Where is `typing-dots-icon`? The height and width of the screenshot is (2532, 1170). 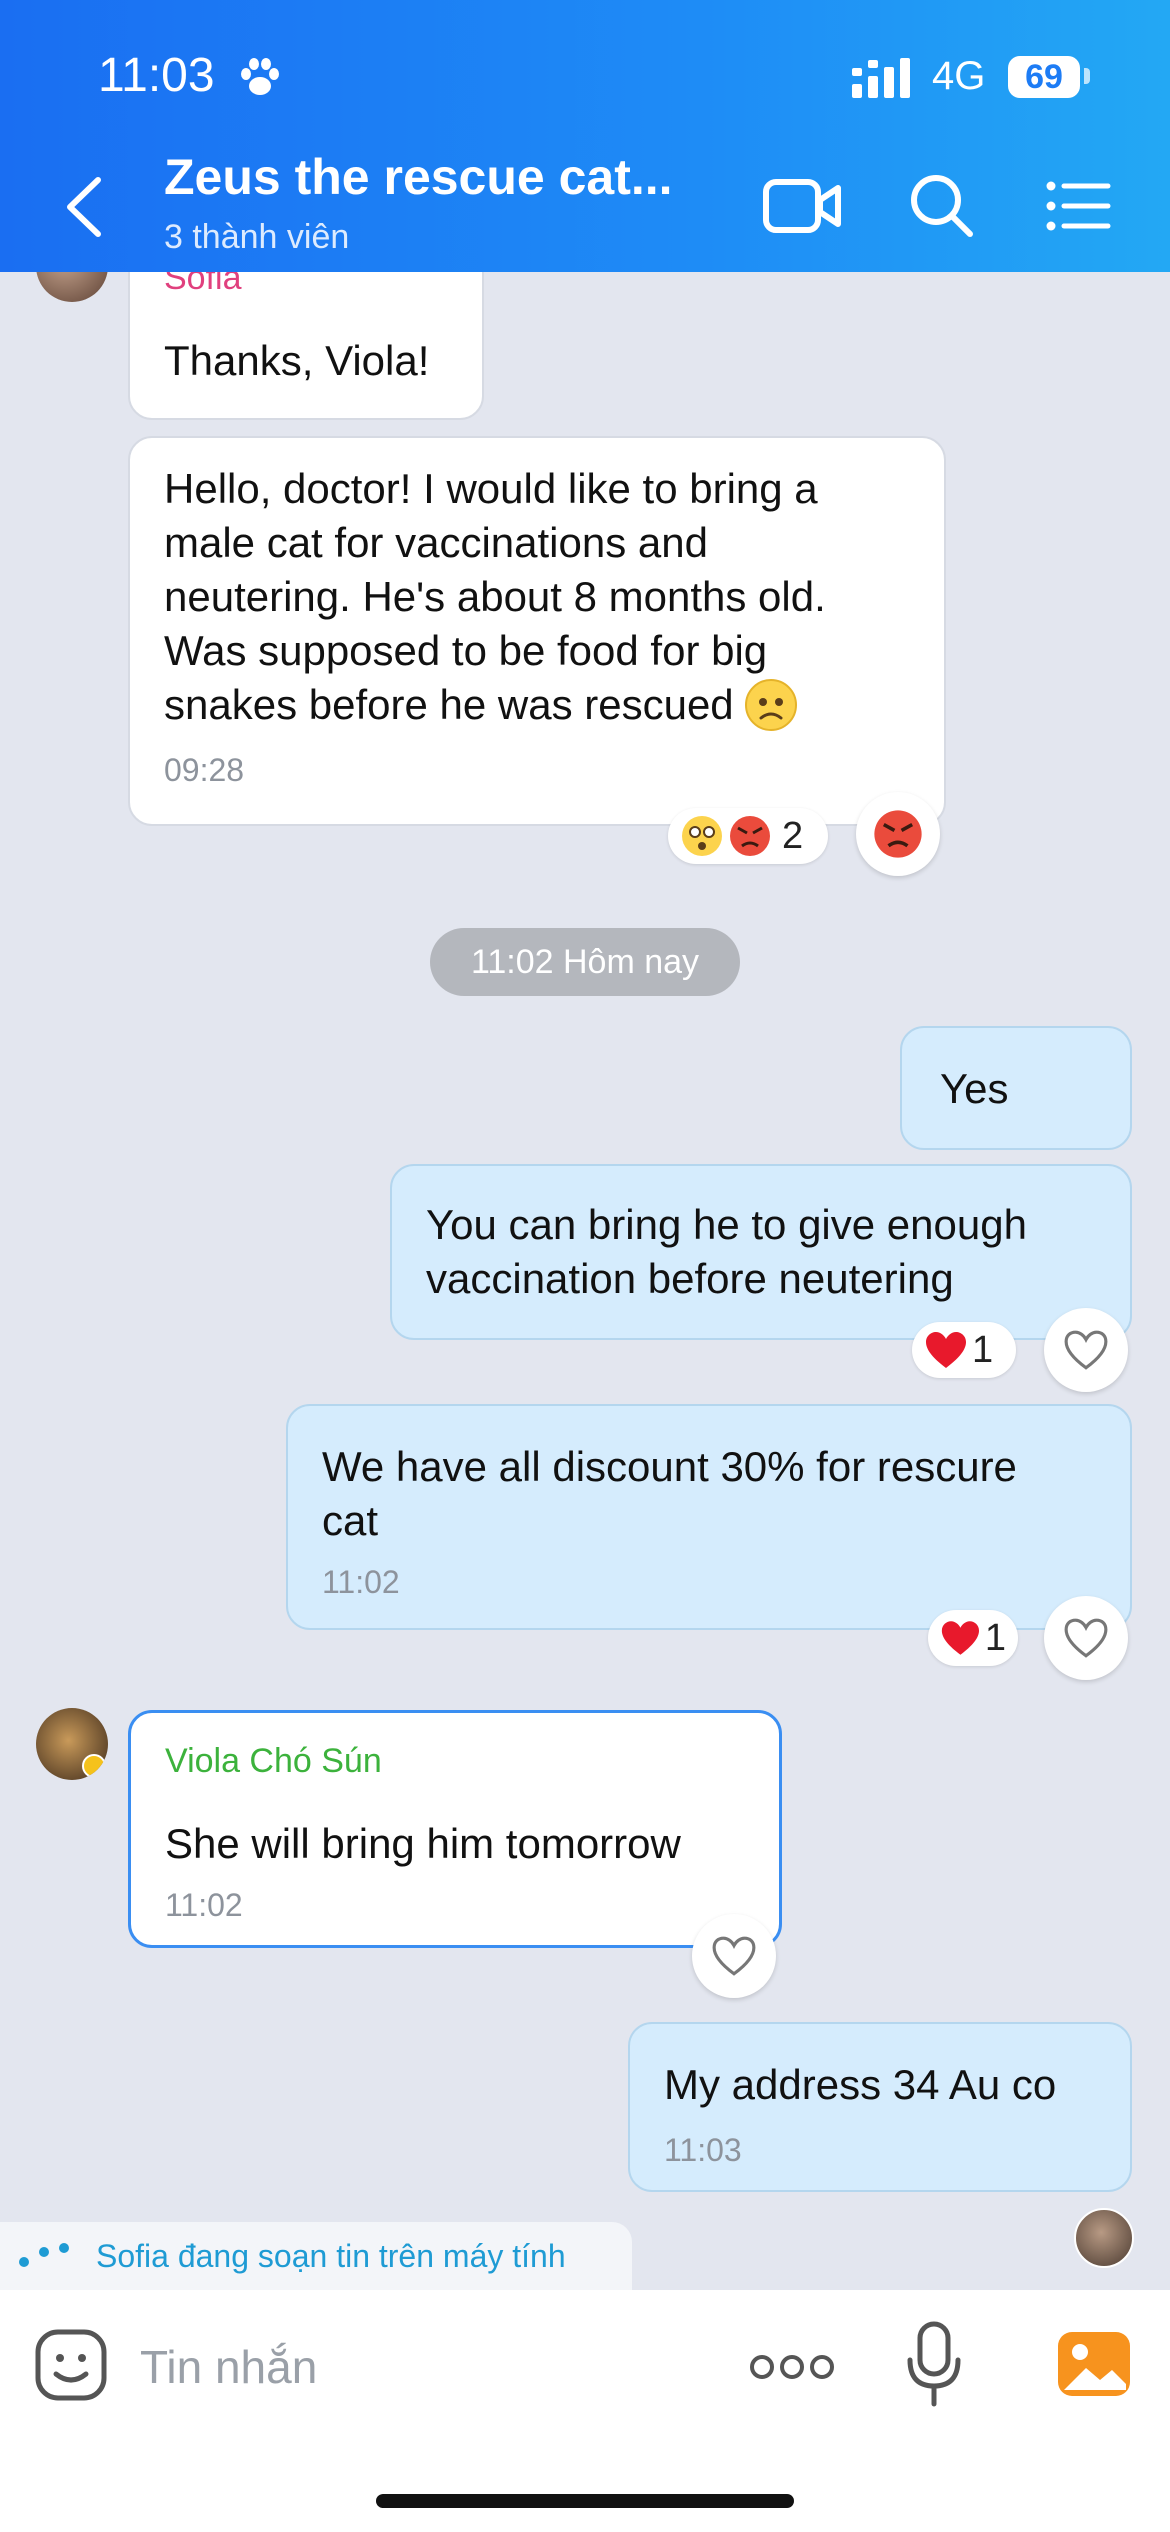 typing-dots-icon is located at coordinates (44, 2255).